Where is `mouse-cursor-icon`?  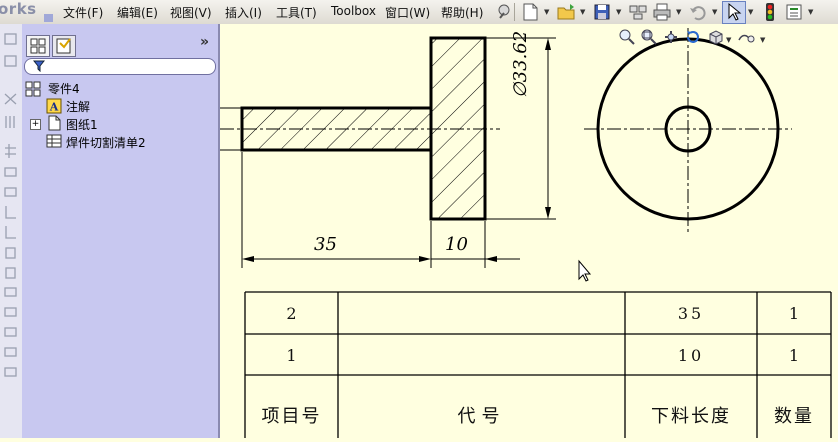
mouse-cursor-icon is located at coordinates (585, 270).